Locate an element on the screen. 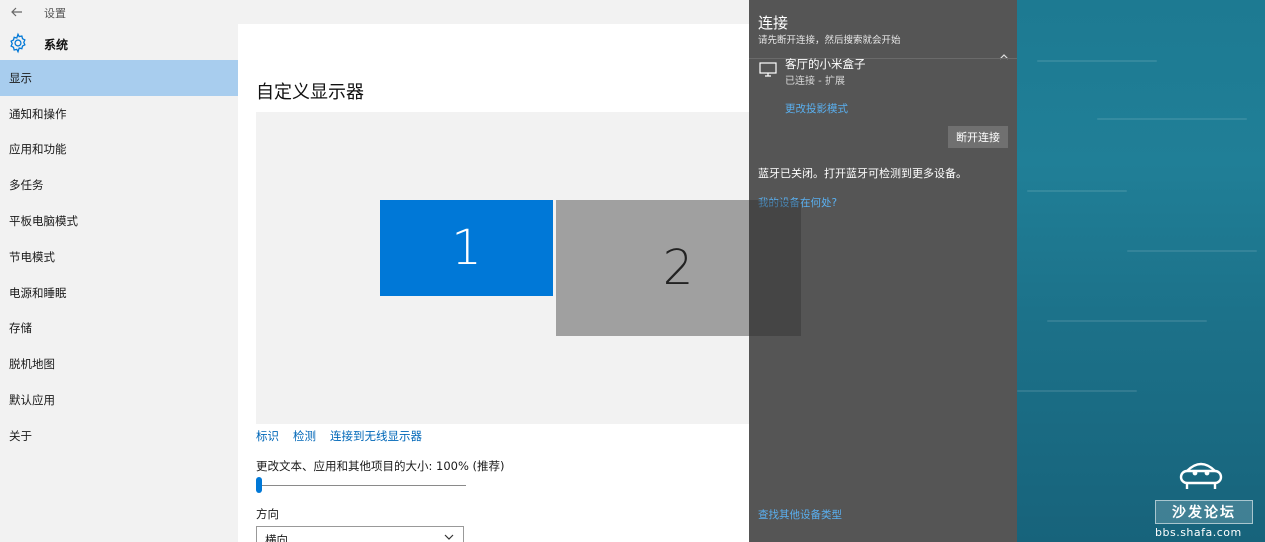 The width and height of the screenshot is (1265, 542). sidebar-item-power-sleep: 电源和睡眠 is located at coordinates (119, 293).